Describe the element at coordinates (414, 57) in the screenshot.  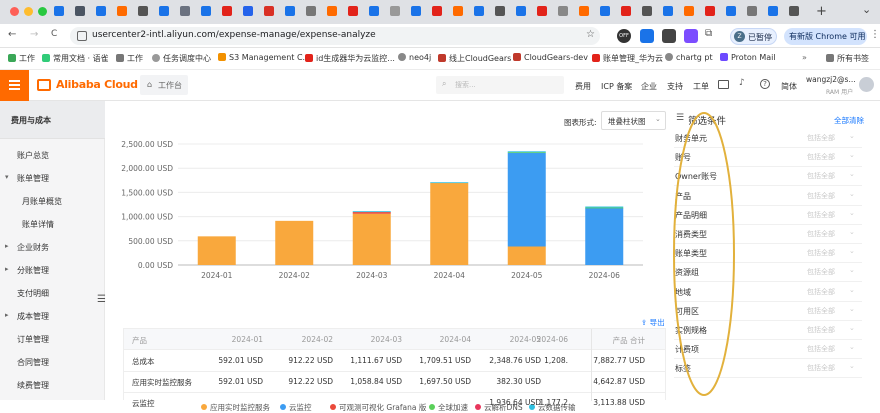
I see `bookmark-item: neo4j` at that location.